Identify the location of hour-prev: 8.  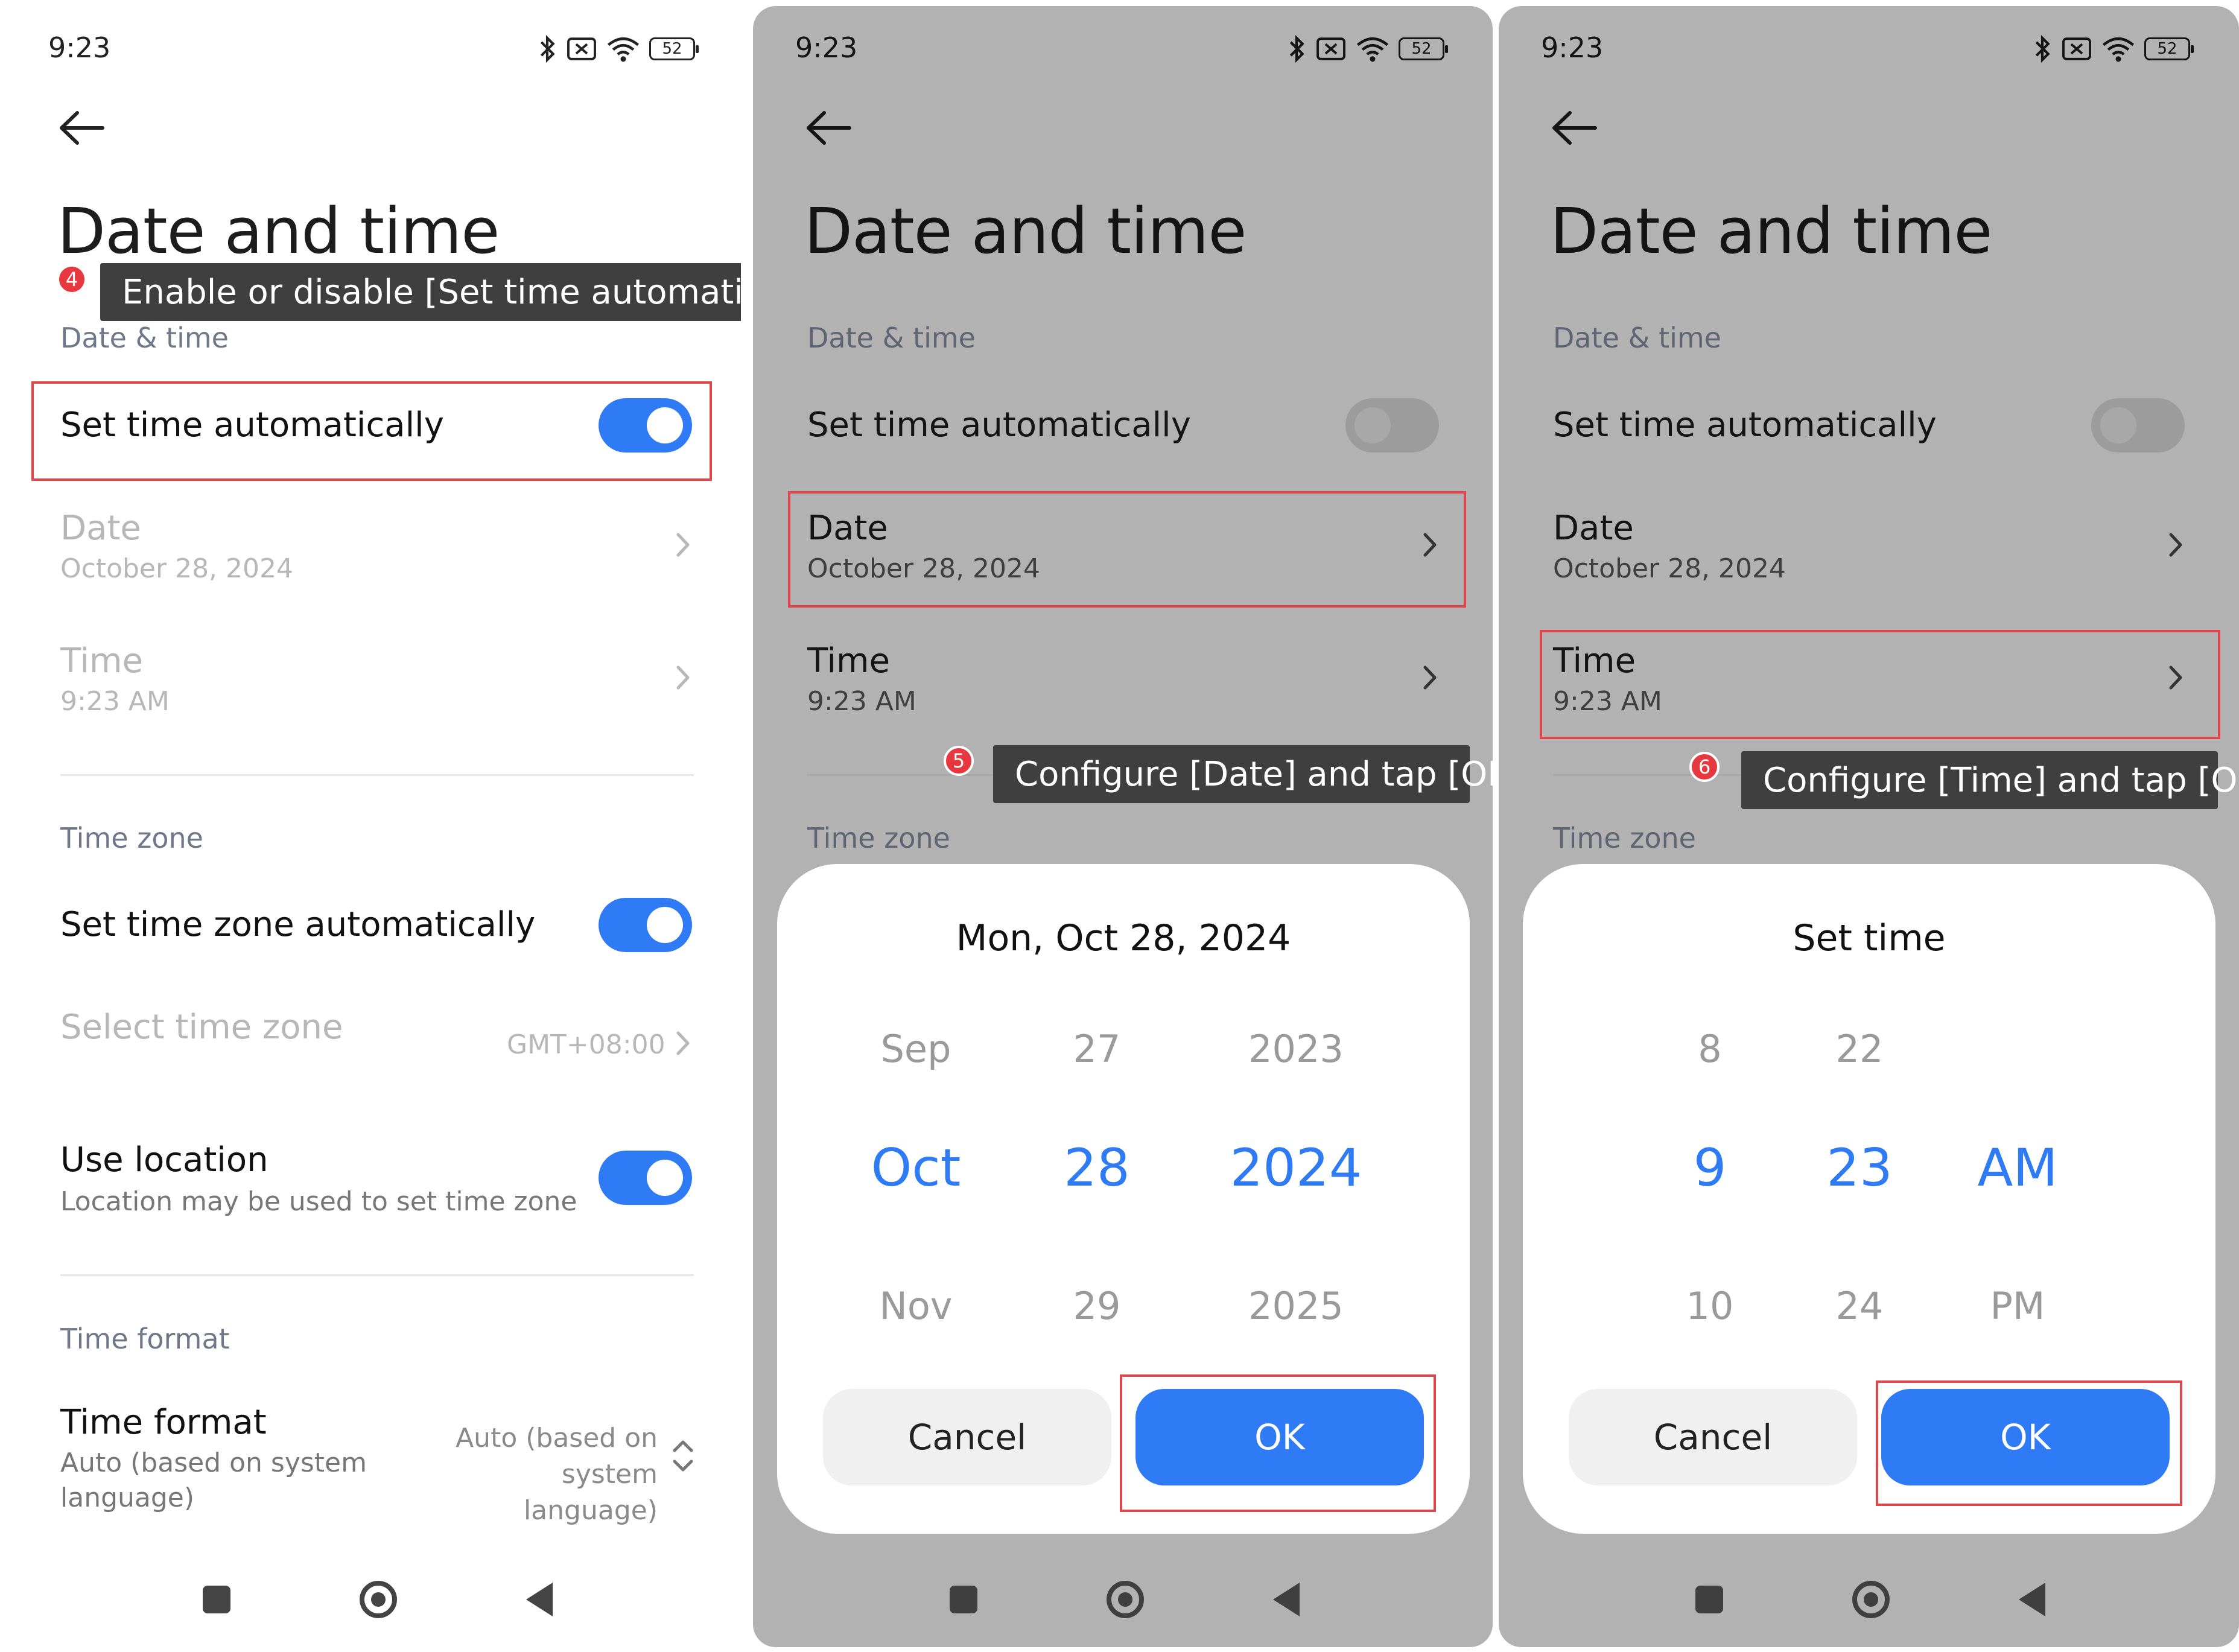
(1710, 1049).